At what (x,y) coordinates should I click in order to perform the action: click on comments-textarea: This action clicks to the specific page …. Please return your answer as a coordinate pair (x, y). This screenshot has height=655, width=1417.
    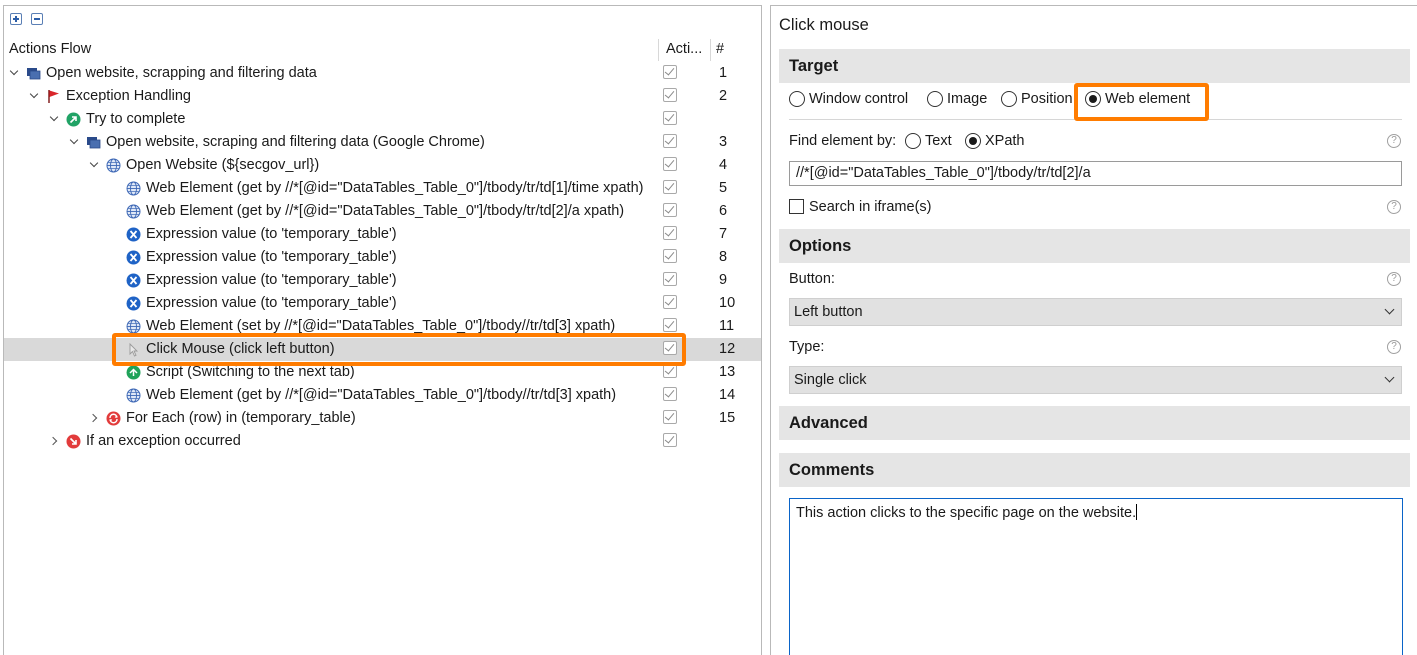
    Looking at the image, I should click on (1096, 576).